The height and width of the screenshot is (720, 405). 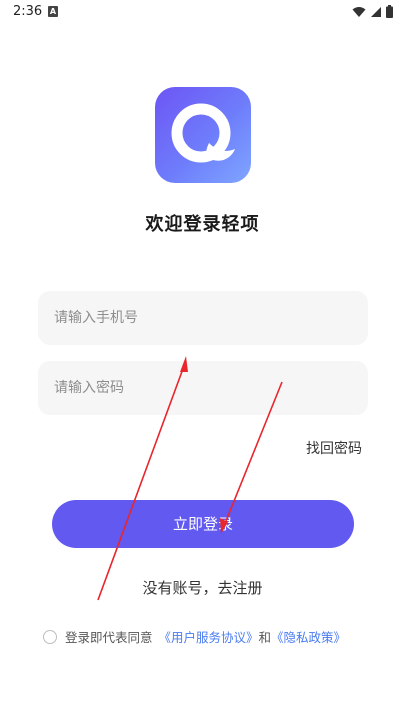 I want to click on phone-input, so click(x=203, y=318).